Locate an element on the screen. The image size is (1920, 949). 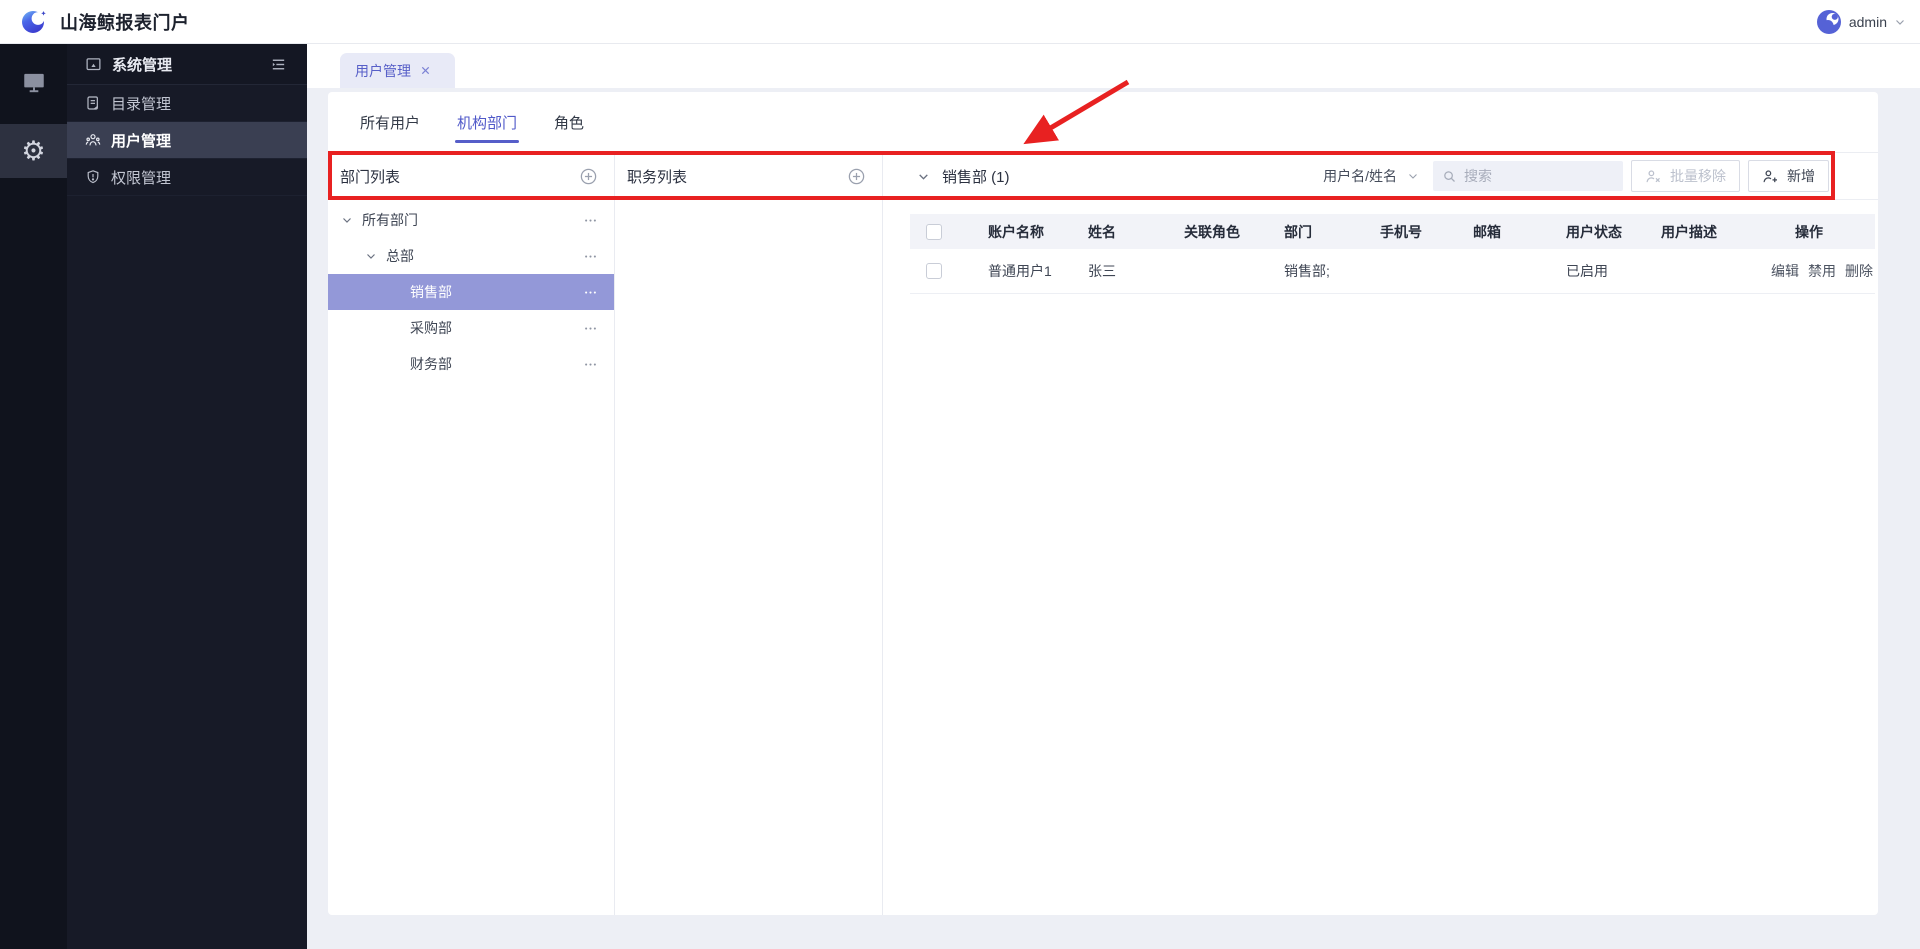
user-add-icon is located at coordinates (1770, 175).